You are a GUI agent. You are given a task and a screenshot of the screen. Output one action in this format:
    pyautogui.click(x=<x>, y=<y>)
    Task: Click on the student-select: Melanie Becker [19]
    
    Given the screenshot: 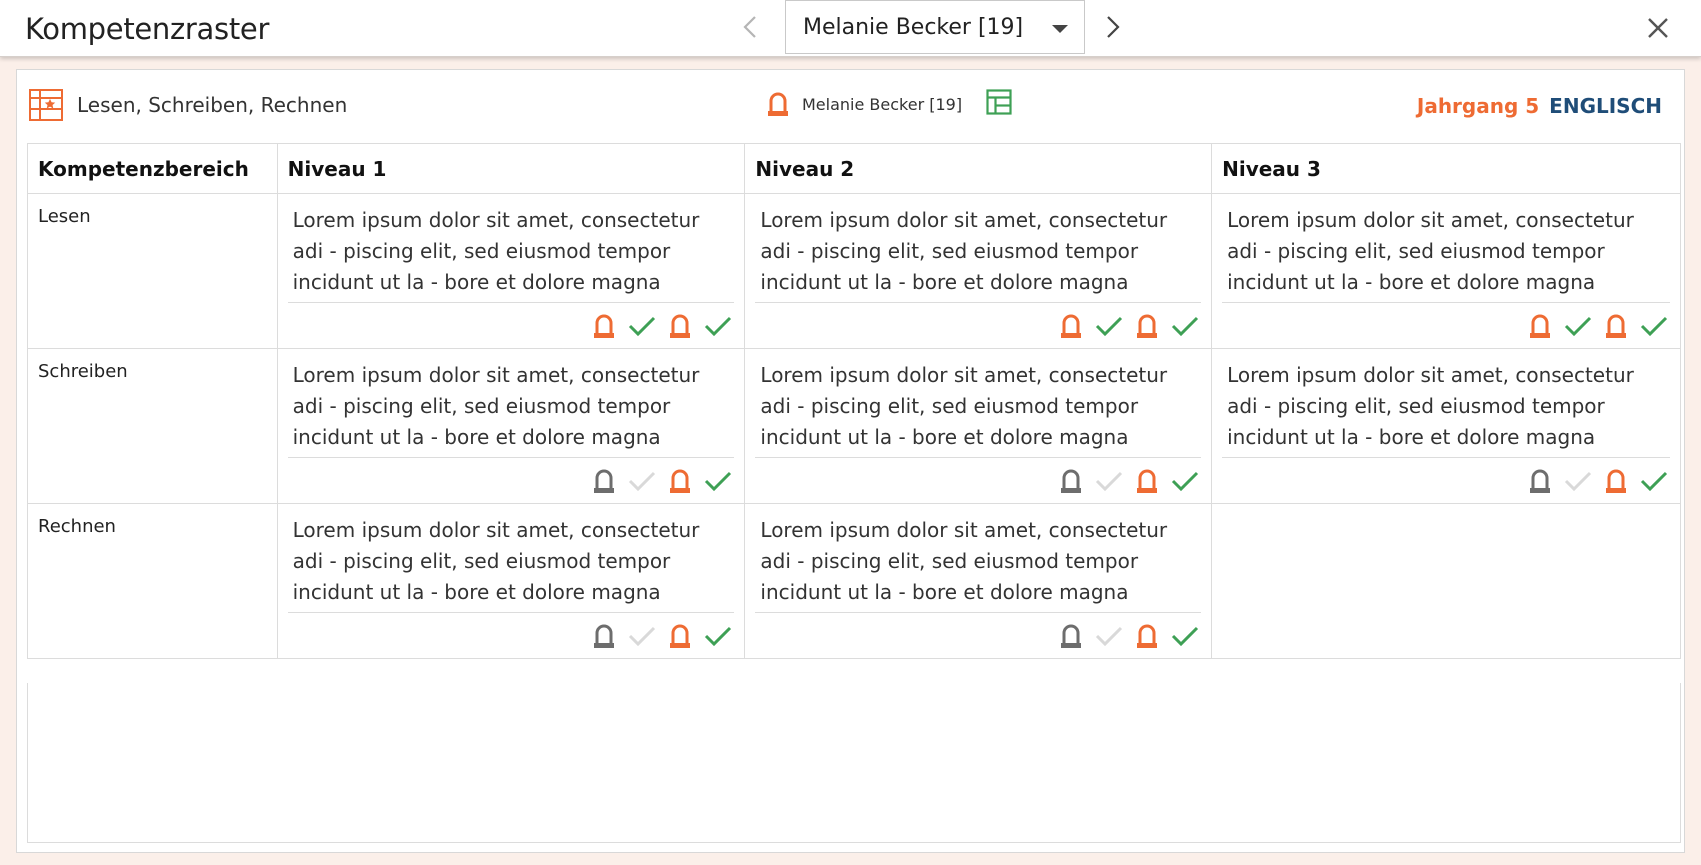 What is the action you would take?
    pyautogui.click(x=935, y=27)
    